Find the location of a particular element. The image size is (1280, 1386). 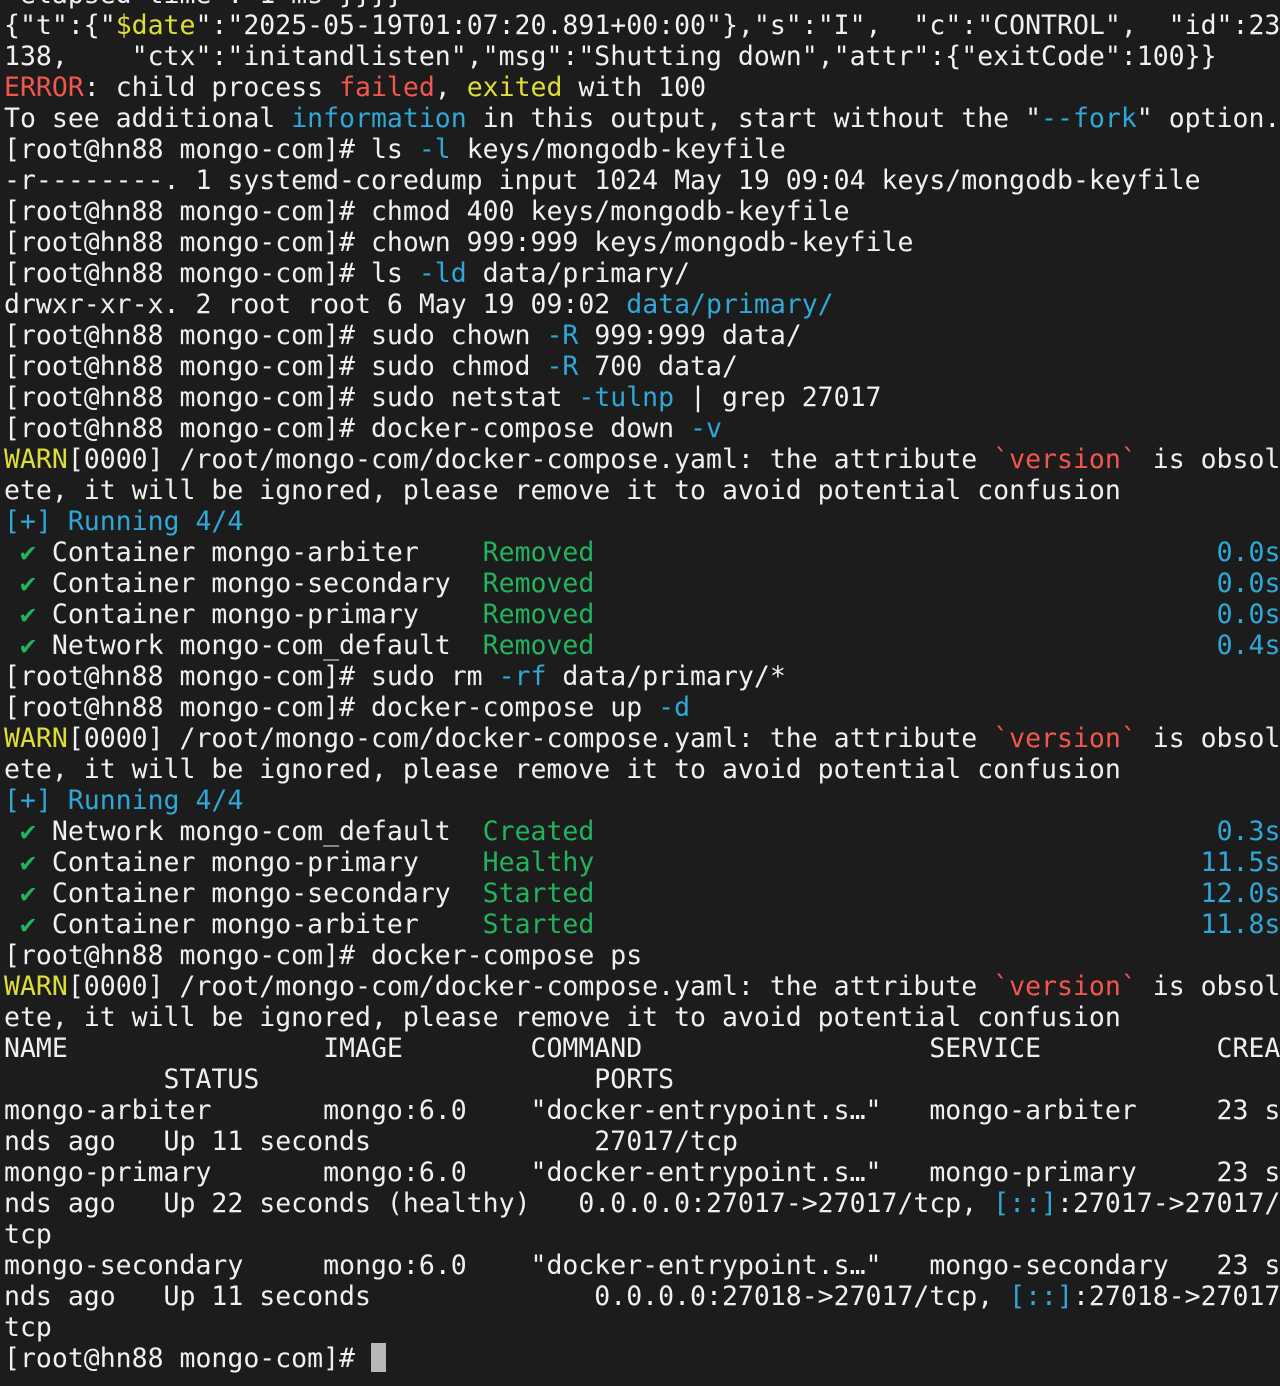

terminal-prompt-line: [root@hn88 mongo-com]# is located at coordinates (642, 1358).